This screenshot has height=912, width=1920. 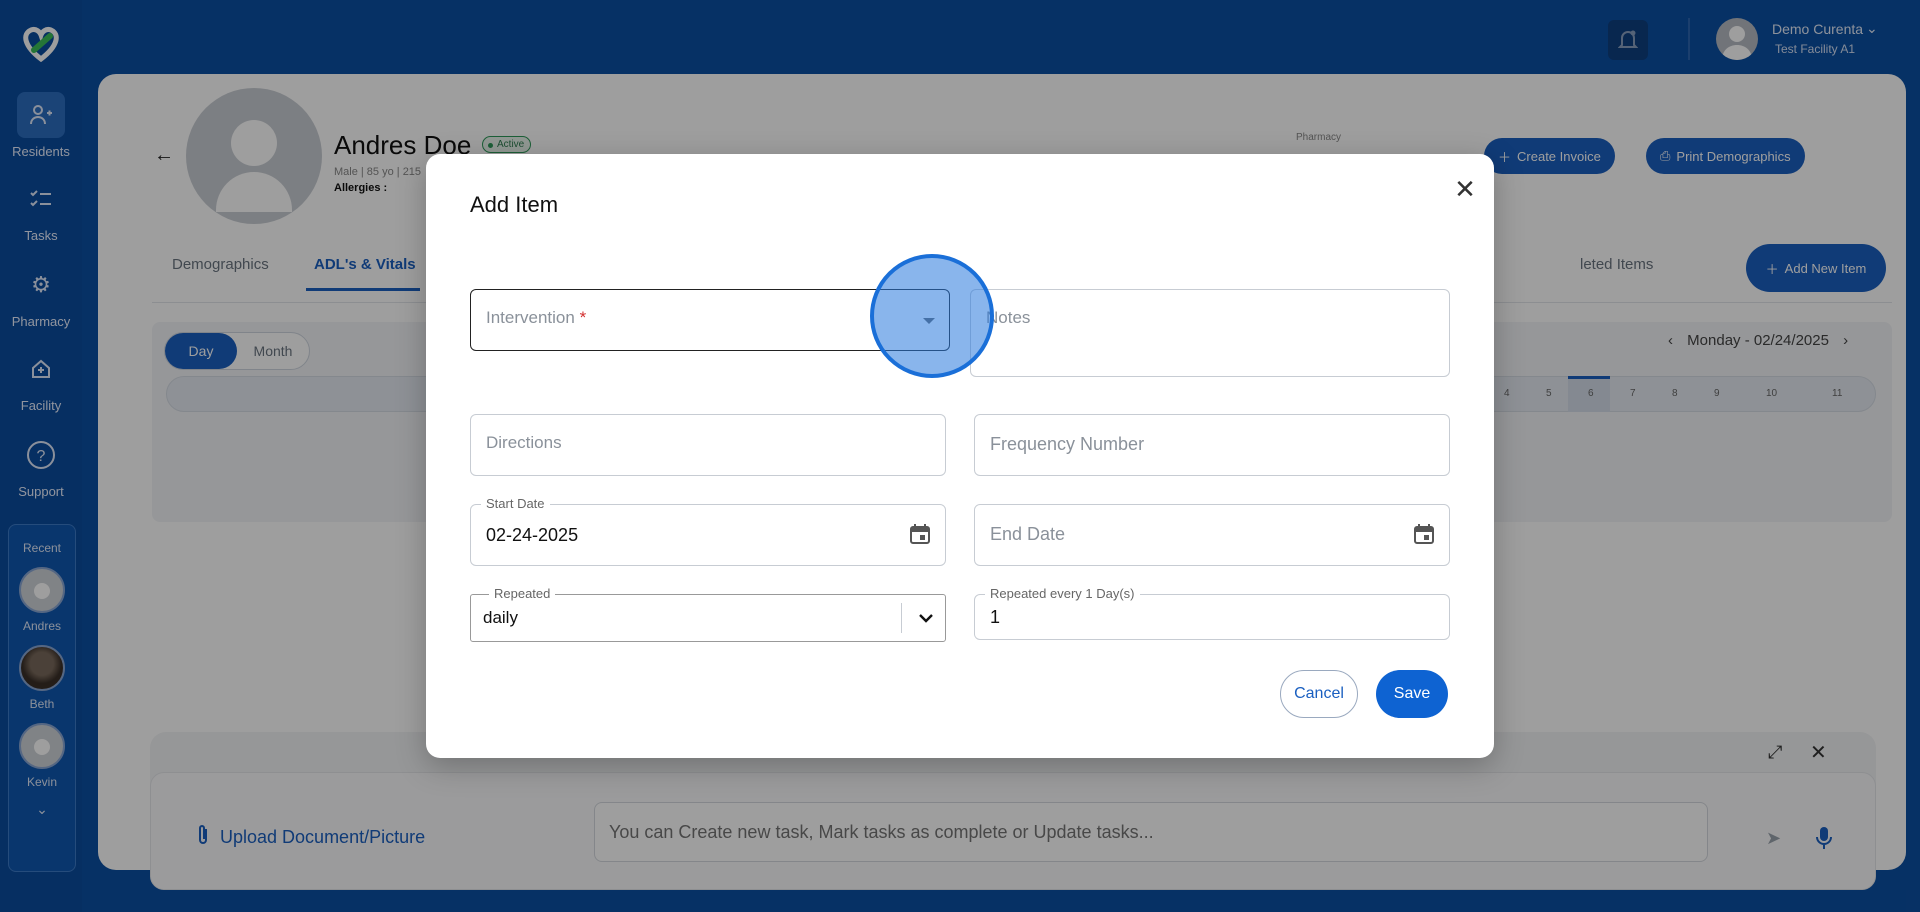 What do you see at coordinates (1212, 445) in the screenshot?
I see `frequency-number-field: Frequency Number` at bounding box center [1212, 445].